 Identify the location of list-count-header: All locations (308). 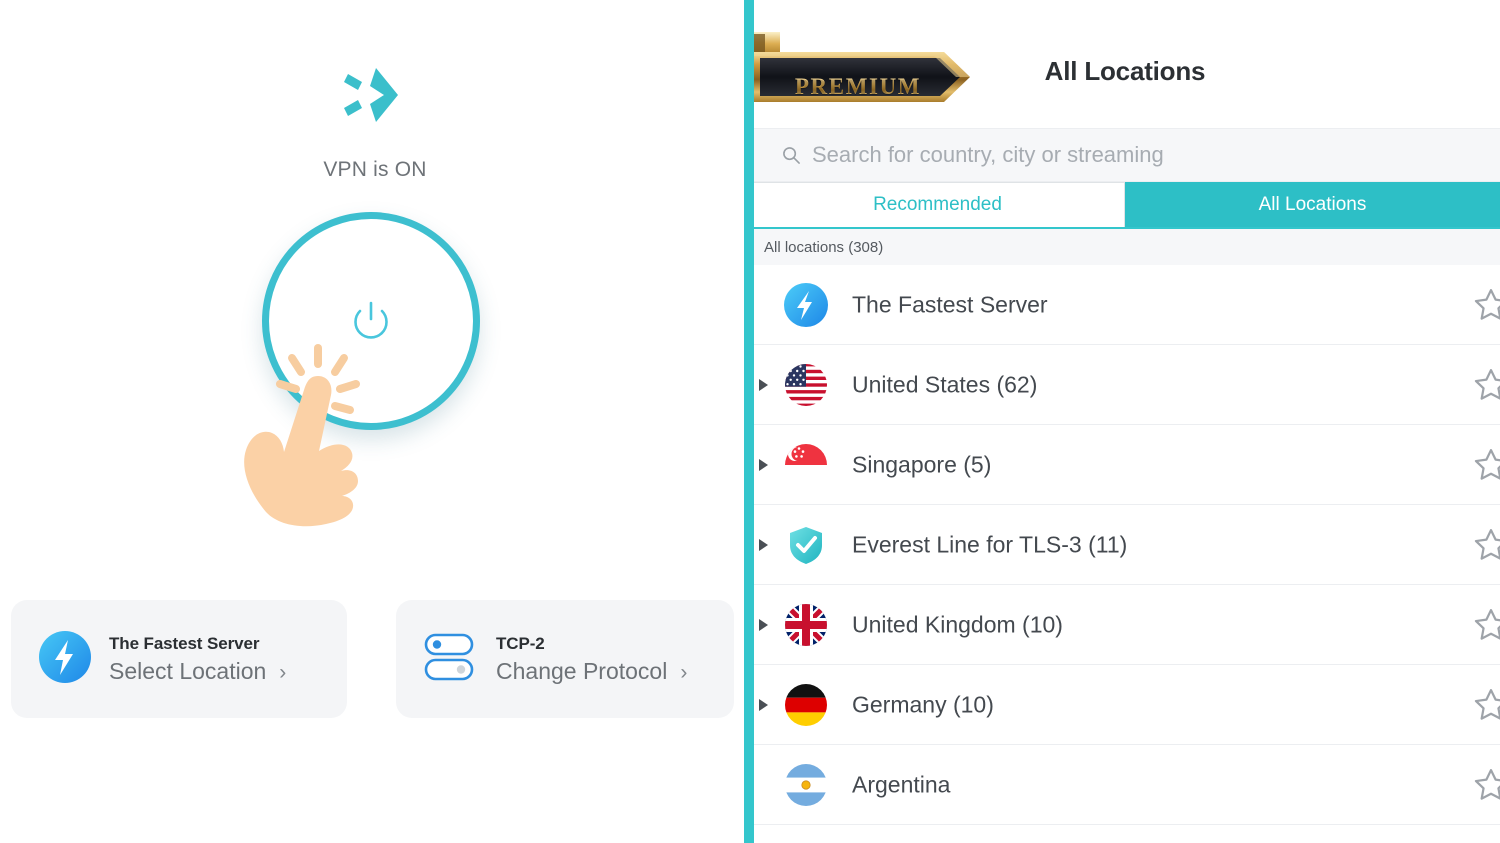
(1125, 247).